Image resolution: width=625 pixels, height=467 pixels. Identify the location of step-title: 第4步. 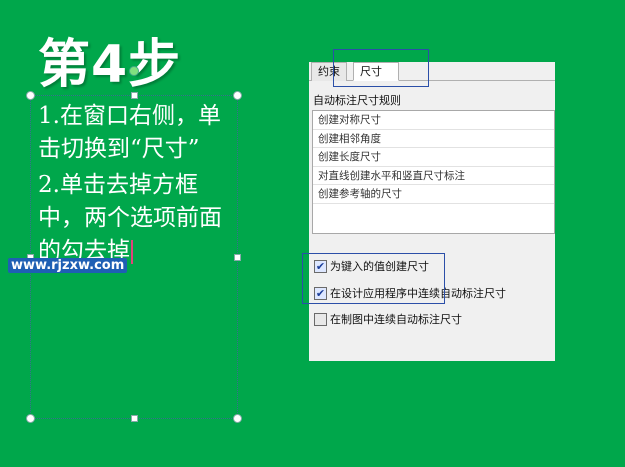
(110, 65).